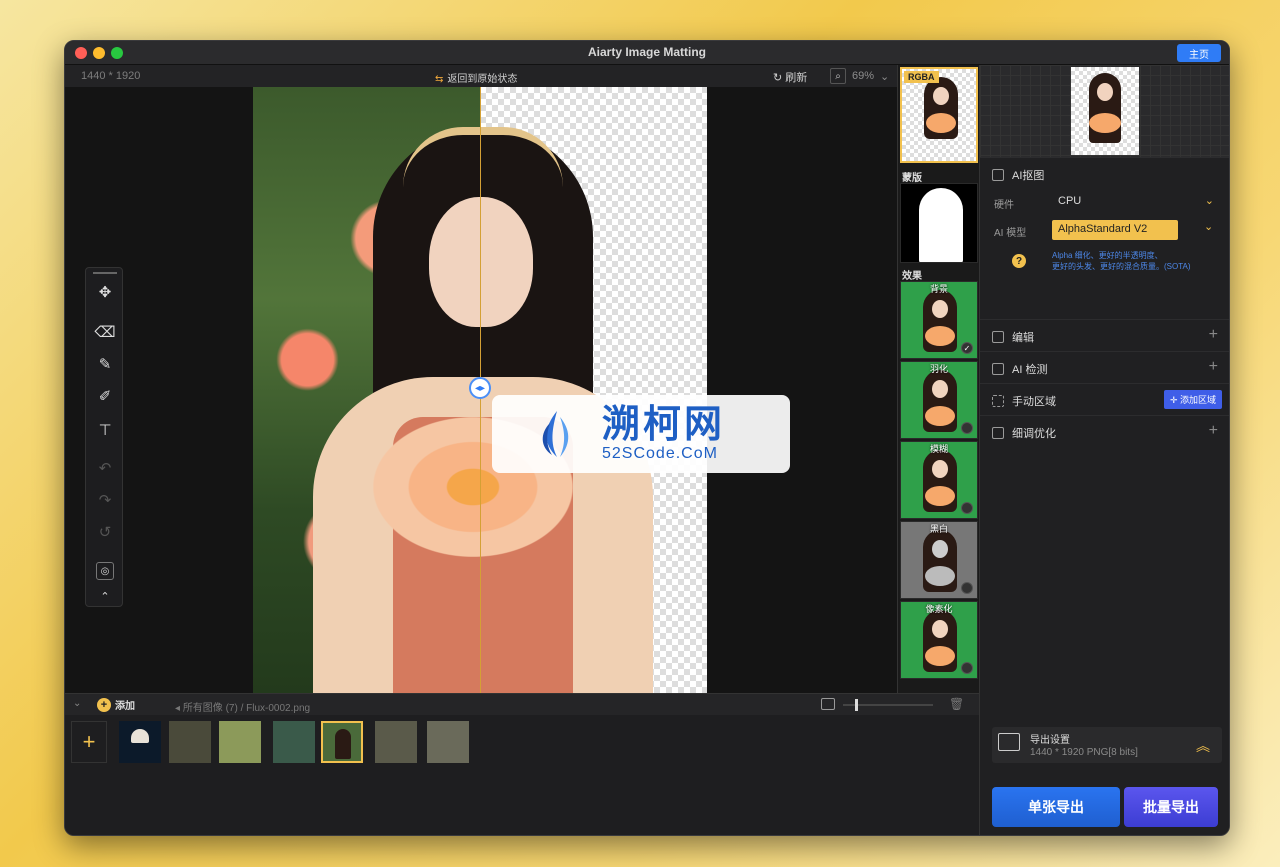  What do you see at coordinates (105, 364) in the screenshot?
I see `pen-tool-icon: ✎` at bounding box center [105, 364].